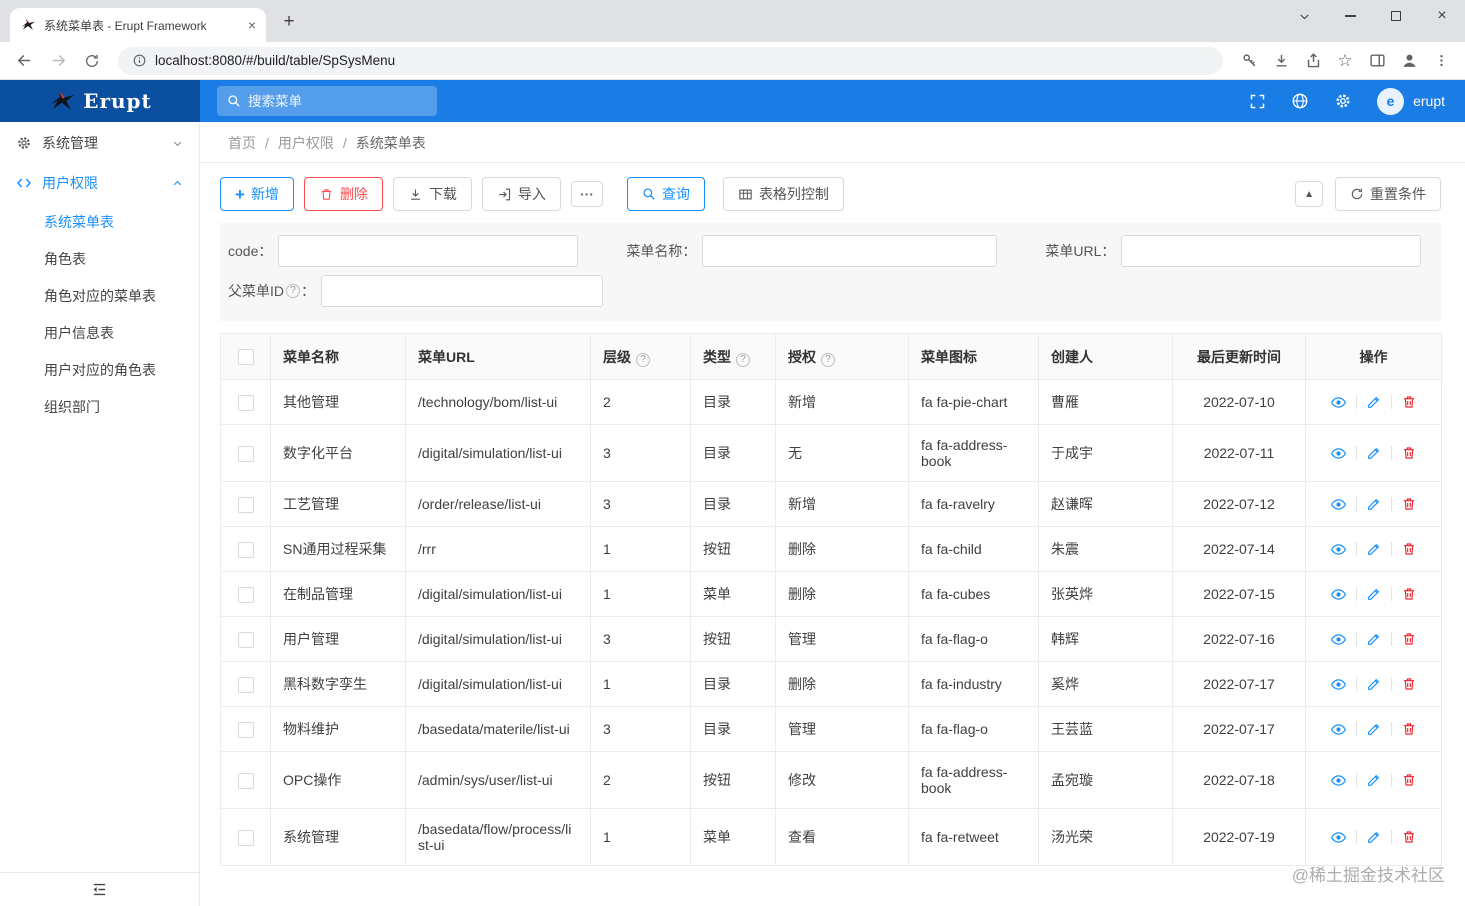 Image resolution: width=1465 pixels, height=906 pixels. I want to click on browser-tab: 系统菜单表 - Erupt Framework ×, so click(138, 25).